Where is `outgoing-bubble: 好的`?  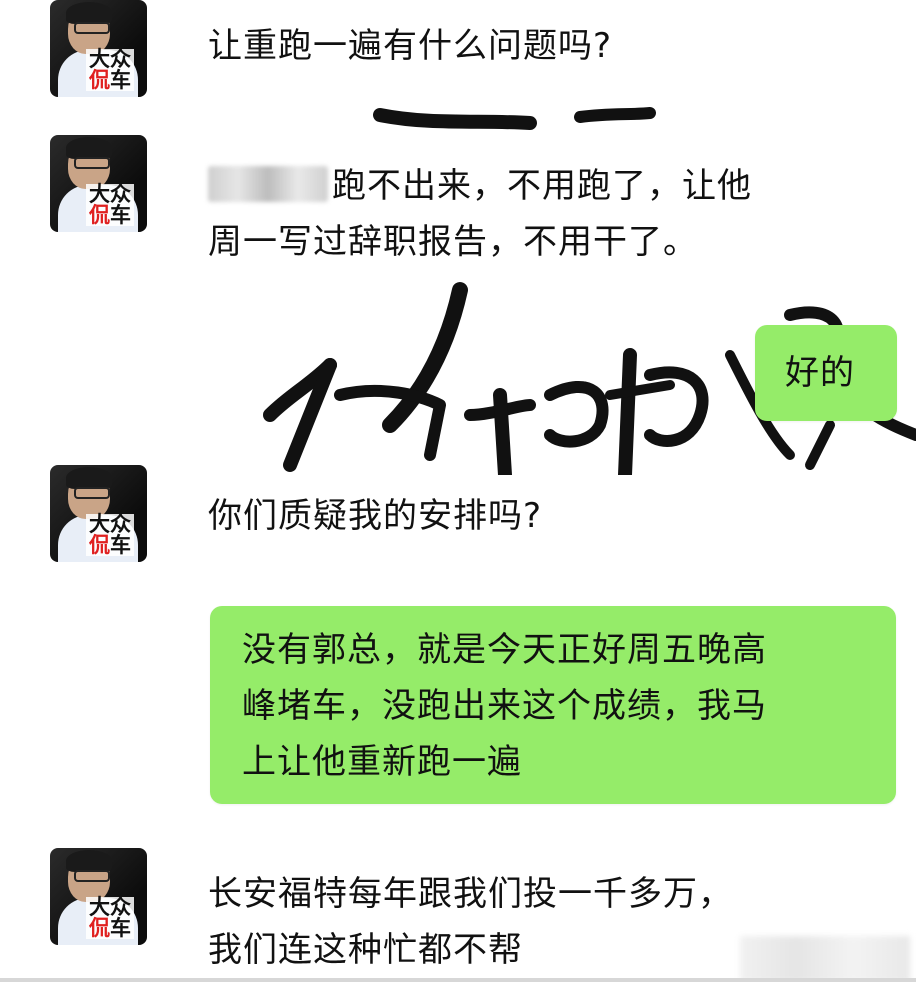
outgoing-bubble: 好的 is located at coordinates (826, 373).